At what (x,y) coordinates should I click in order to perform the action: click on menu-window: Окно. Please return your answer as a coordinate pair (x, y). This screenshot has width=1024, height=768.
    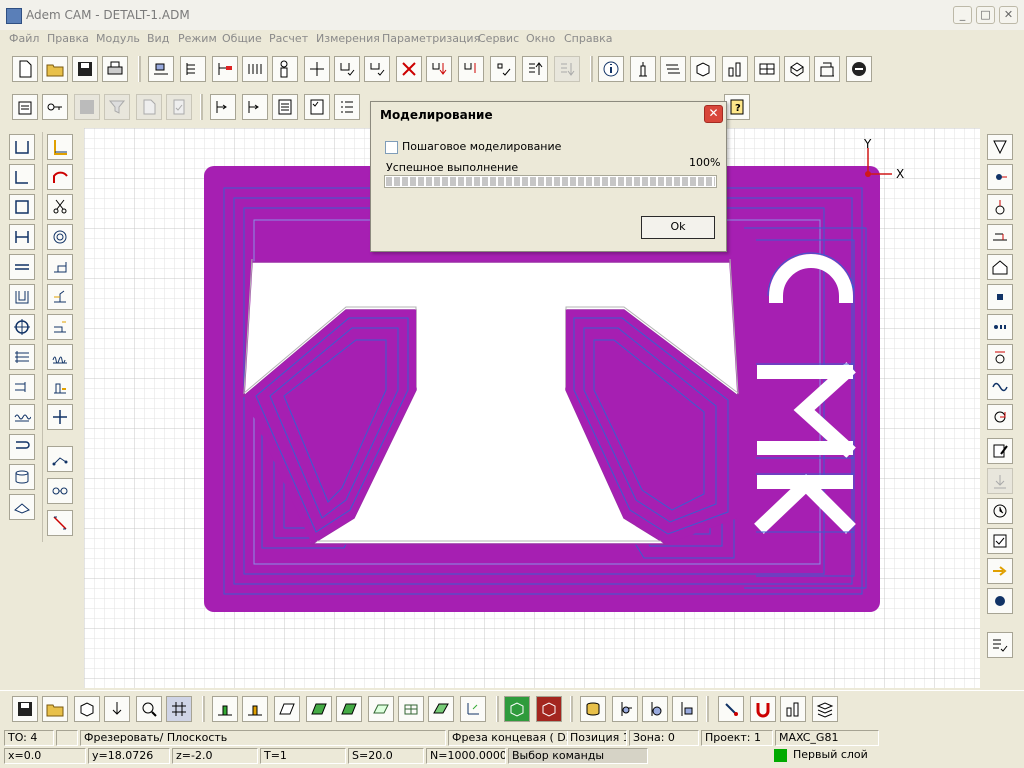
    Looking at the image, I should click on (540, 38).